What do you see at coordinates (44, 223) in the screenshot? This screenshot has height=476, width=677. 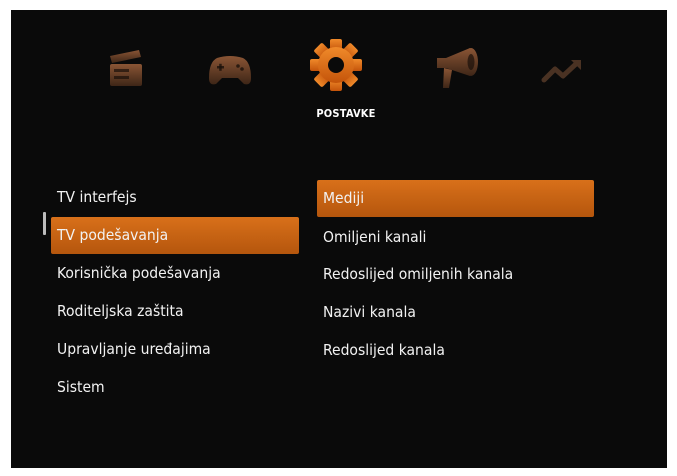 I see `scroll-indicator` at bounding box center [44, 223].